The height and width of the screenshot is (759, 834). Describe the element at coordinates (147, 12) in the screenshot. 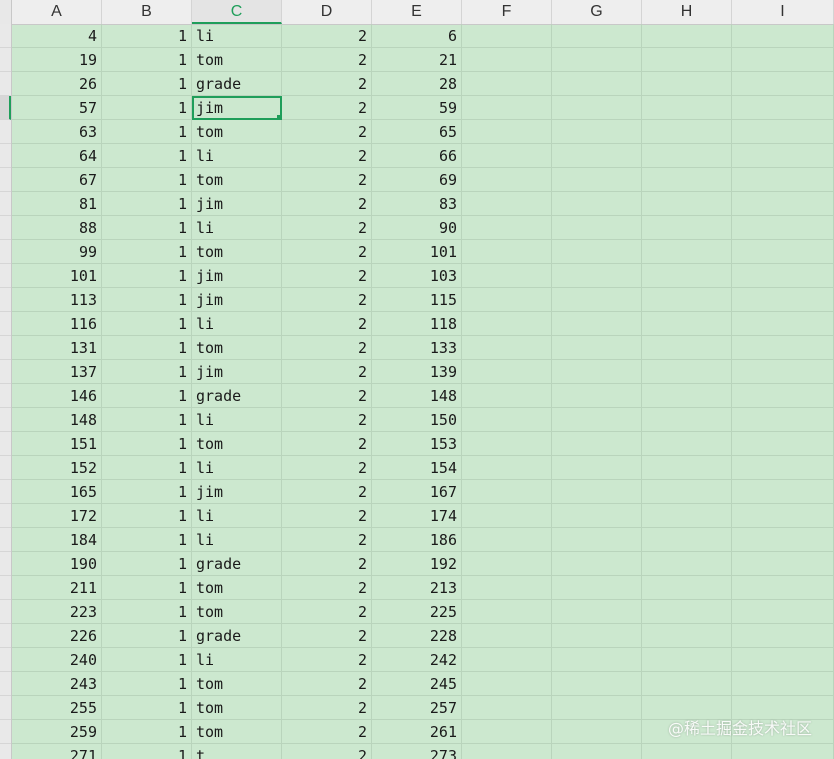

I see `column-header-b: B` at that location.